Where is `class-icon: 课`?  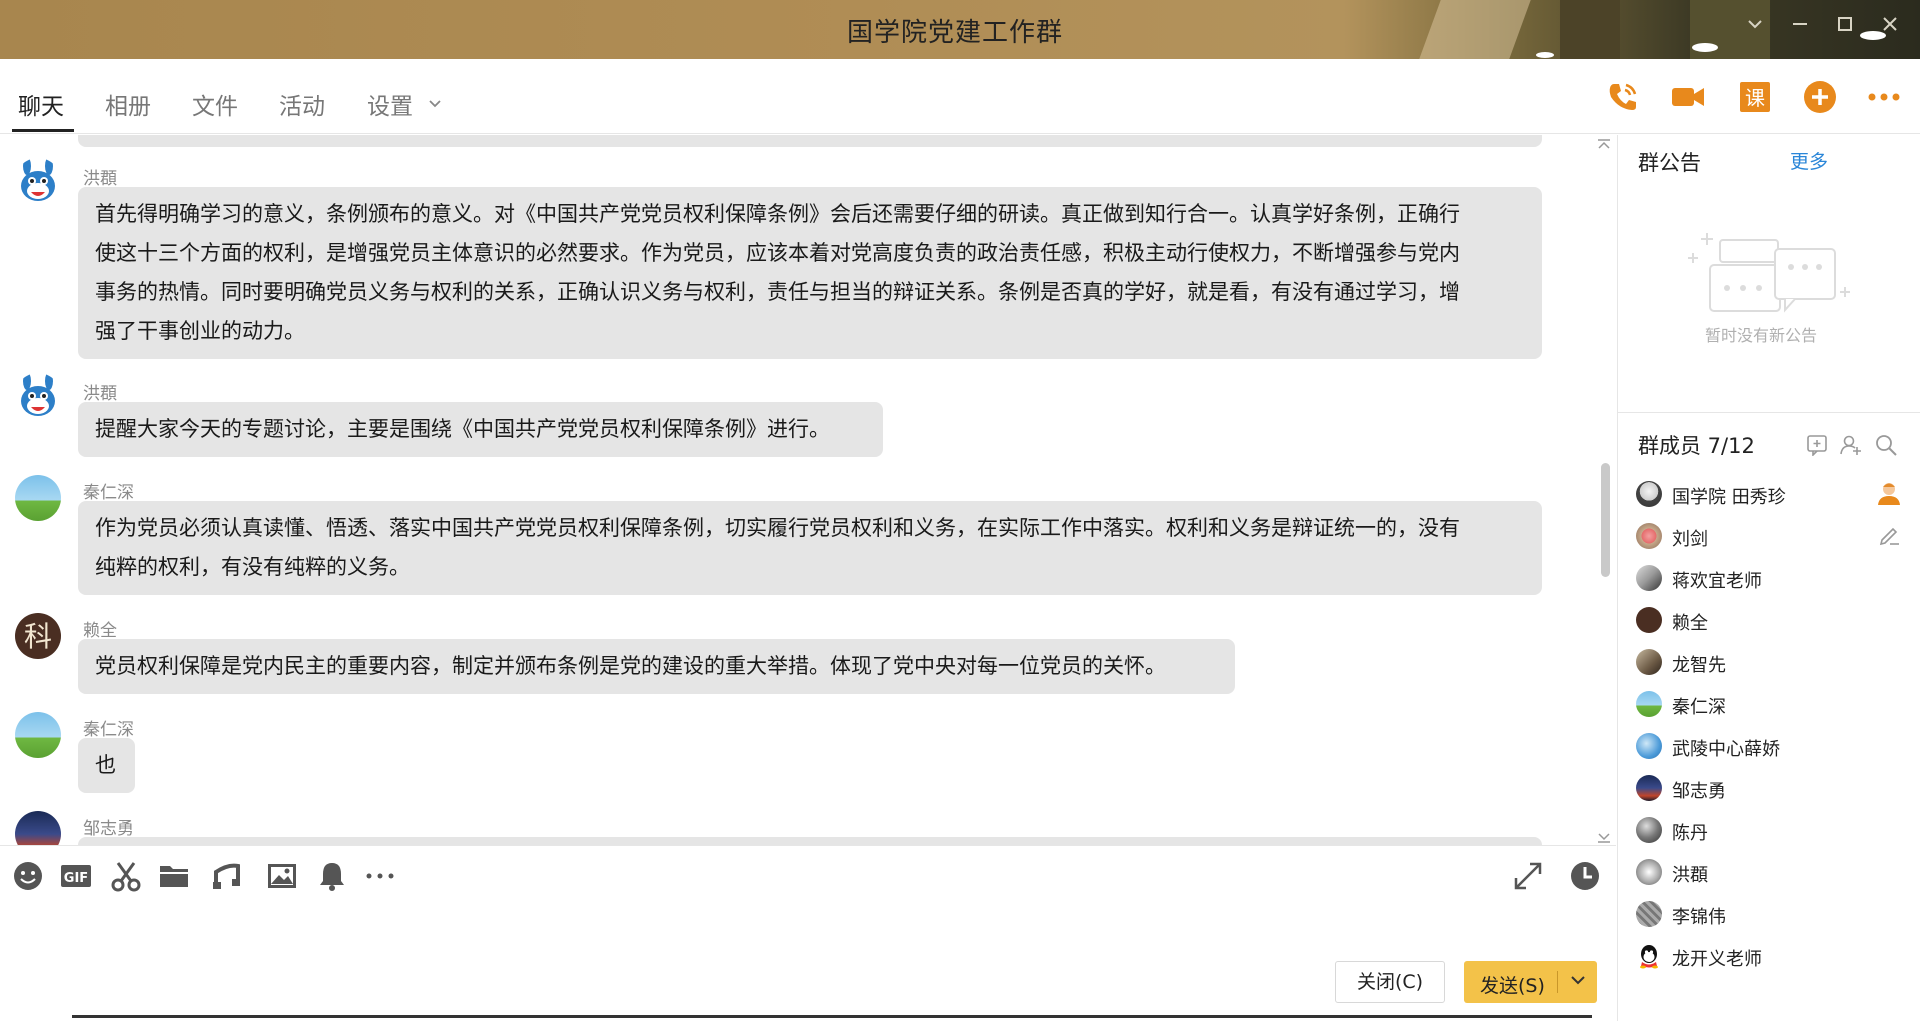 class-icon: 课 is located at coordinates (1755, 97).